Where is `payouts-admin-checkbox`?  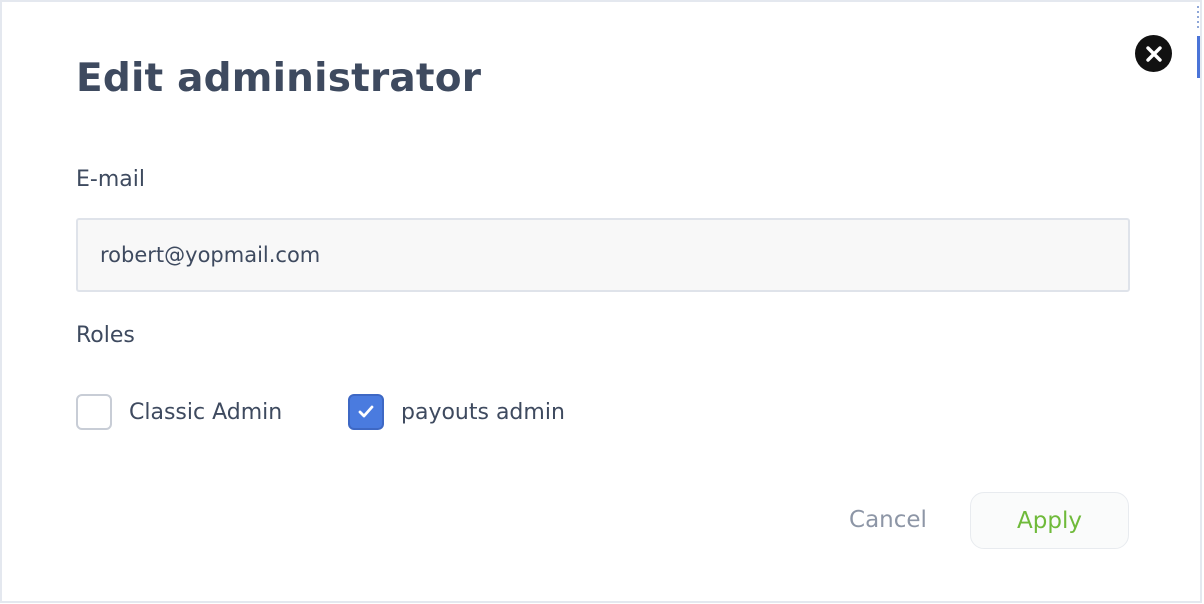
payouts-admin-checkbox is located at coordinates (366, 412).